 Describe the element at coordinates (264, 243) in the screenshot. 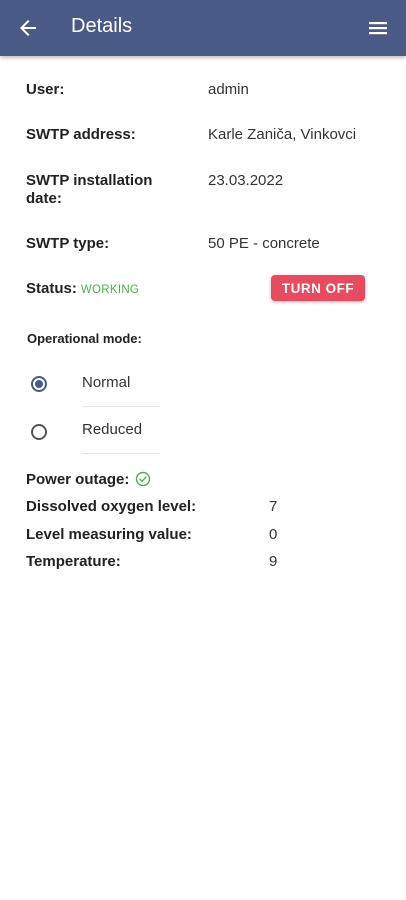

I see `type-value: 50 PE - concrete` at that location.